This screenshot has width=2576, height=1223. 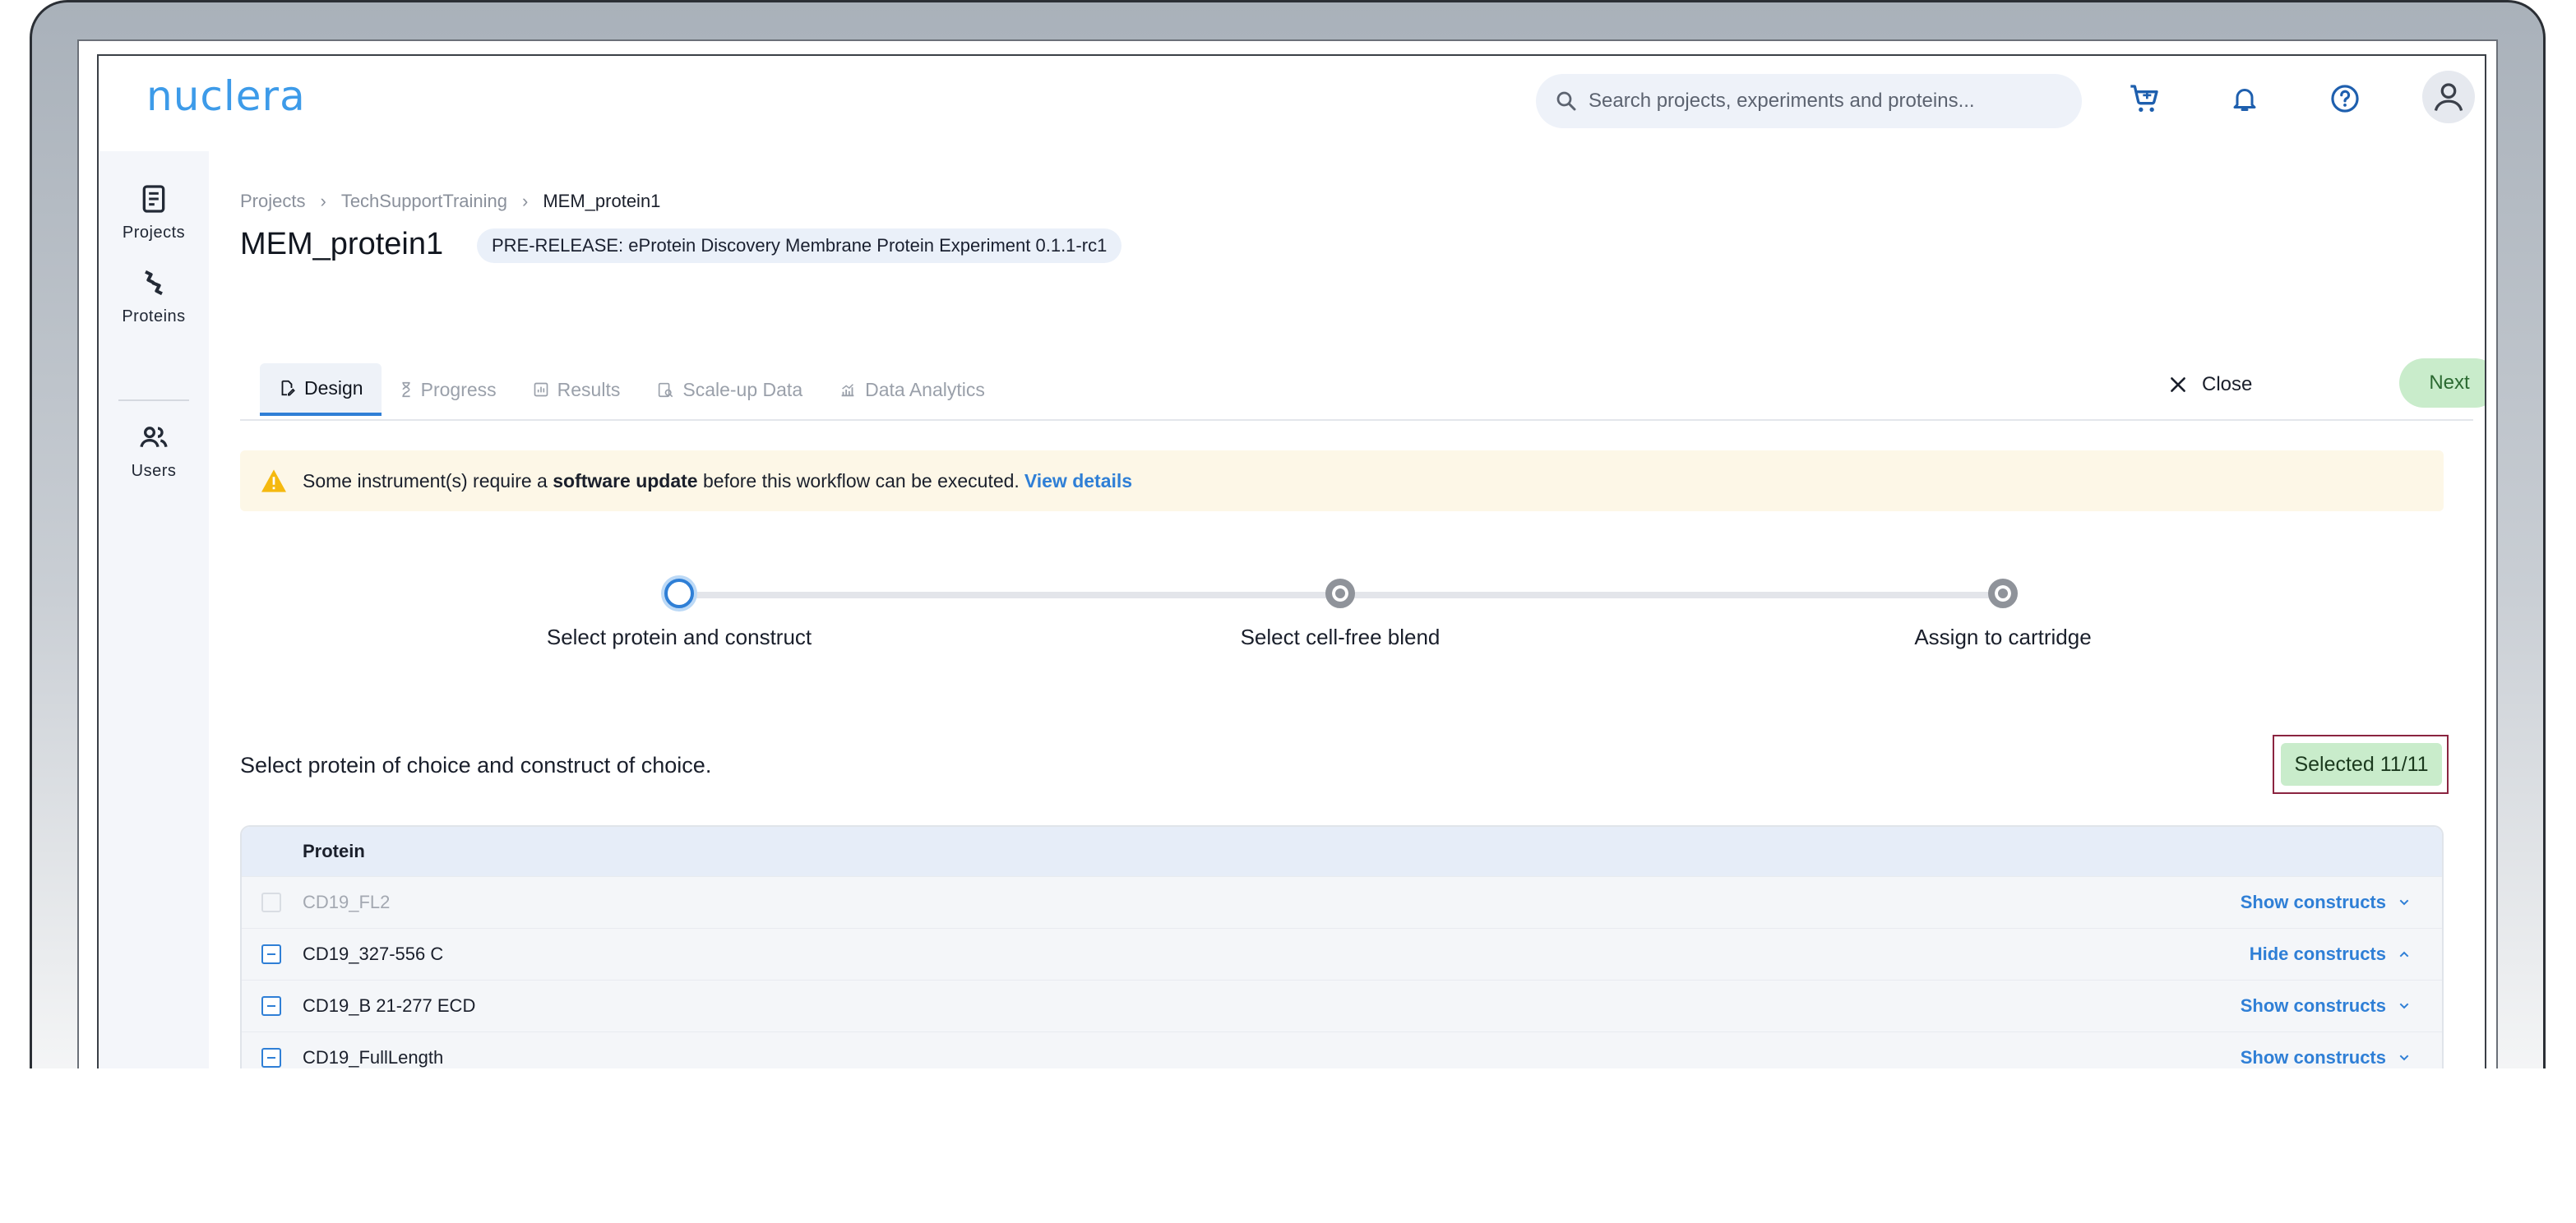 What do you see at coordinates (406, 389) in the screenshot?
I see `hourglass-icon` at bounding box center [406, 389].